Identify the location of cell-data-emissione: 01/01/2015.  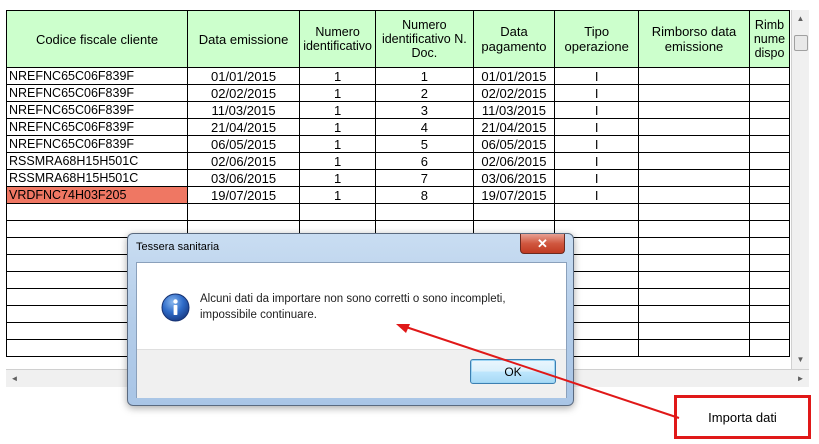
(244, 76).